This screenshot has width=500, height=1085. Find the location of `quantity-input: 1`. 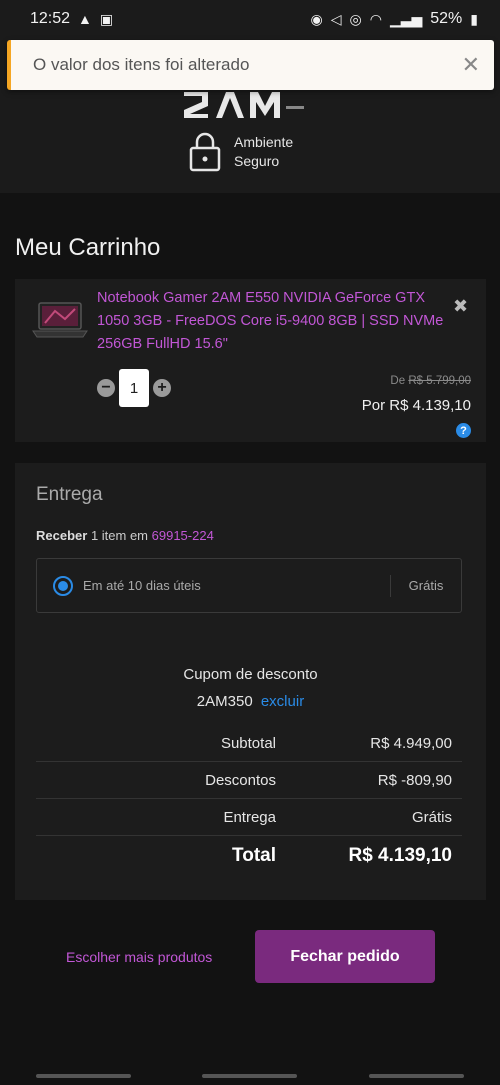

quantity-input: 1 is located at coordinates (134, 388).